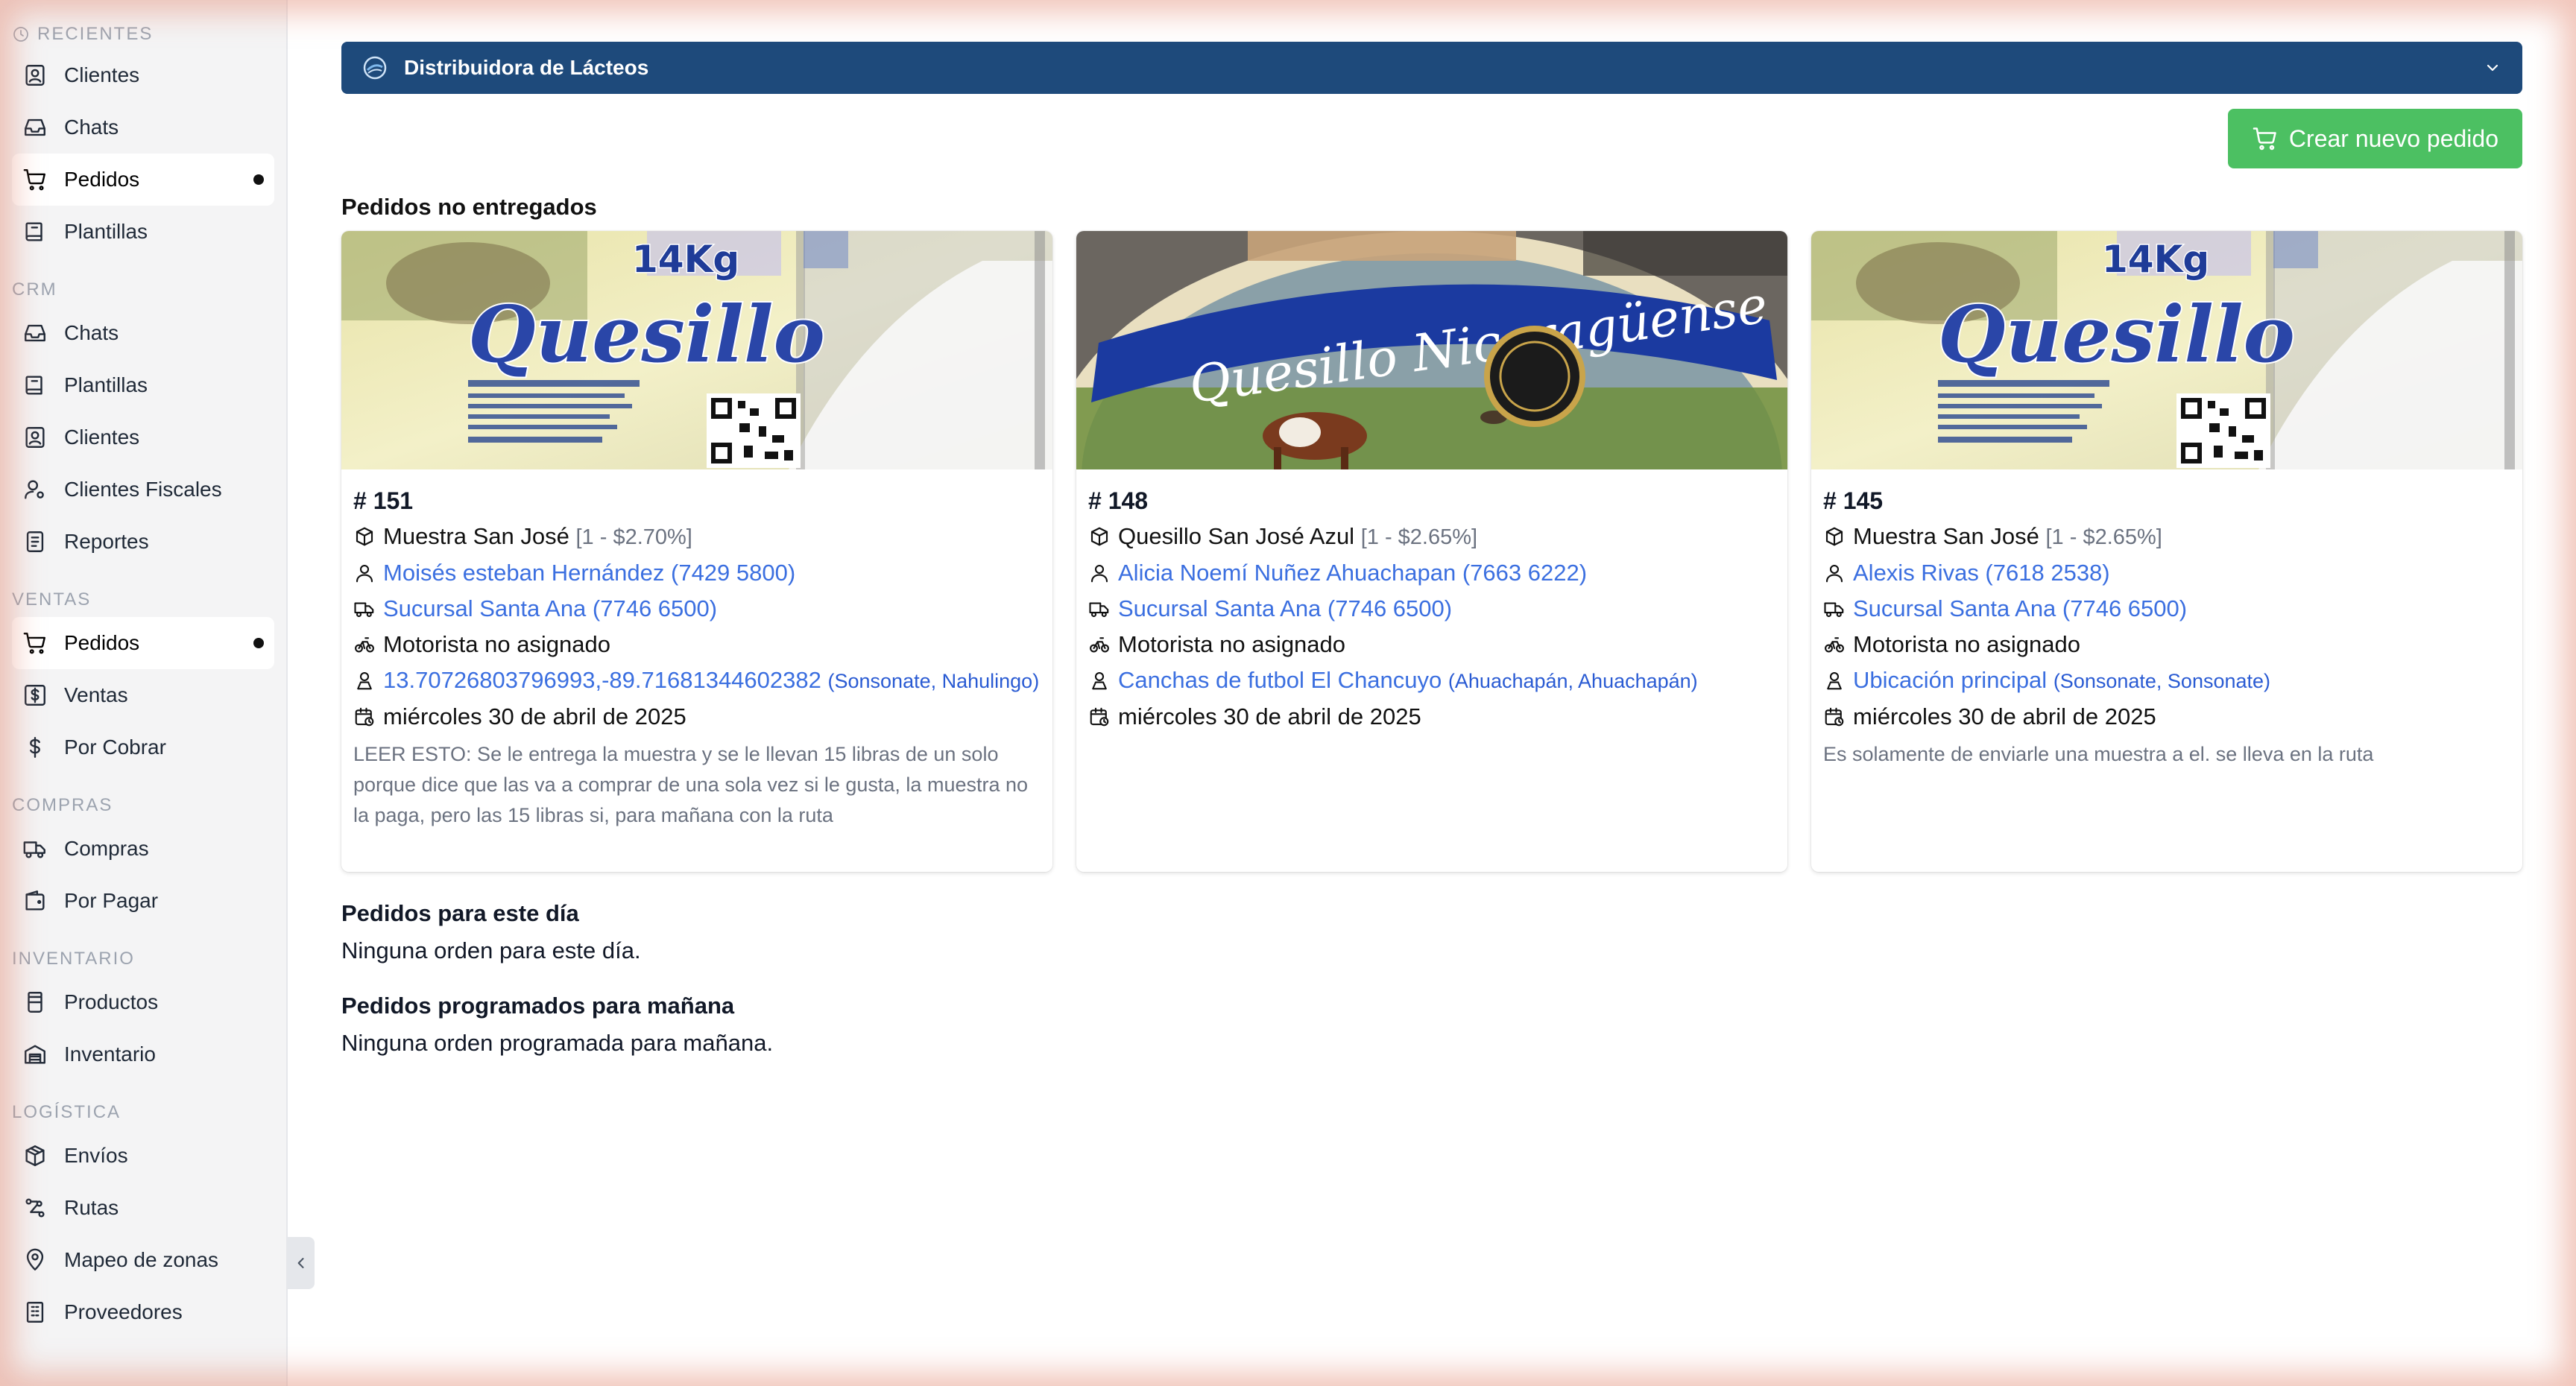 The width and height of the screenshot is (2576, 1386). I want to click on cart-icon, so click(34, 180).